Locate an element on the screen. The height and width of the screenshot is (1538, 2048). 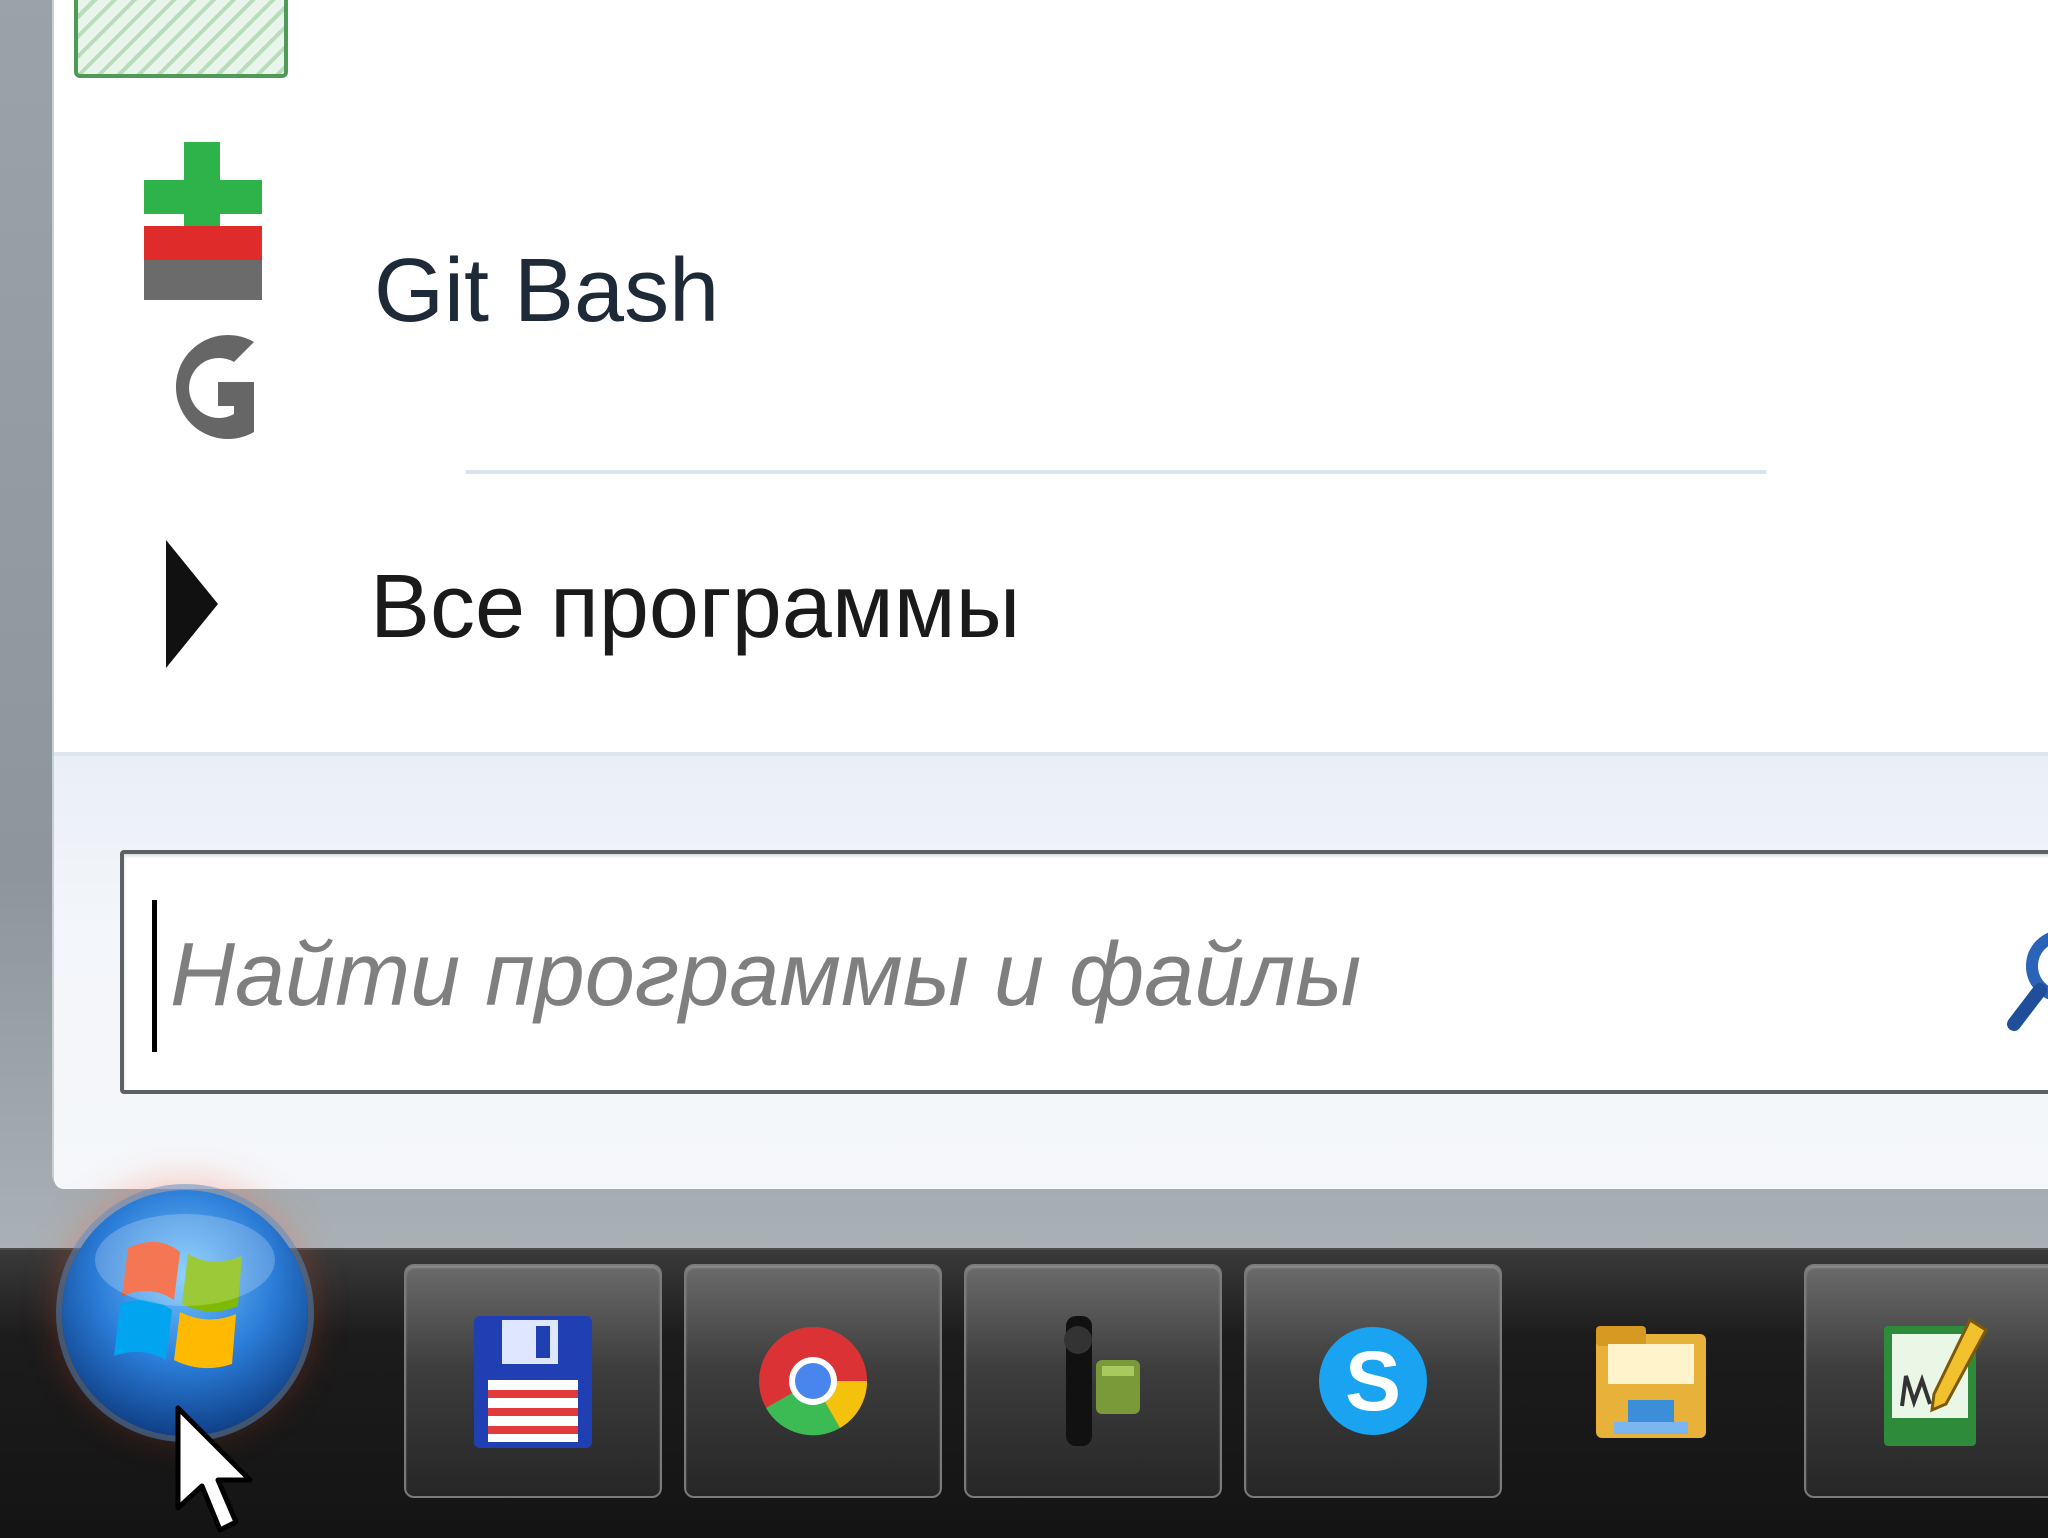
triangle-right-icon is located at coordinates (192, 604).